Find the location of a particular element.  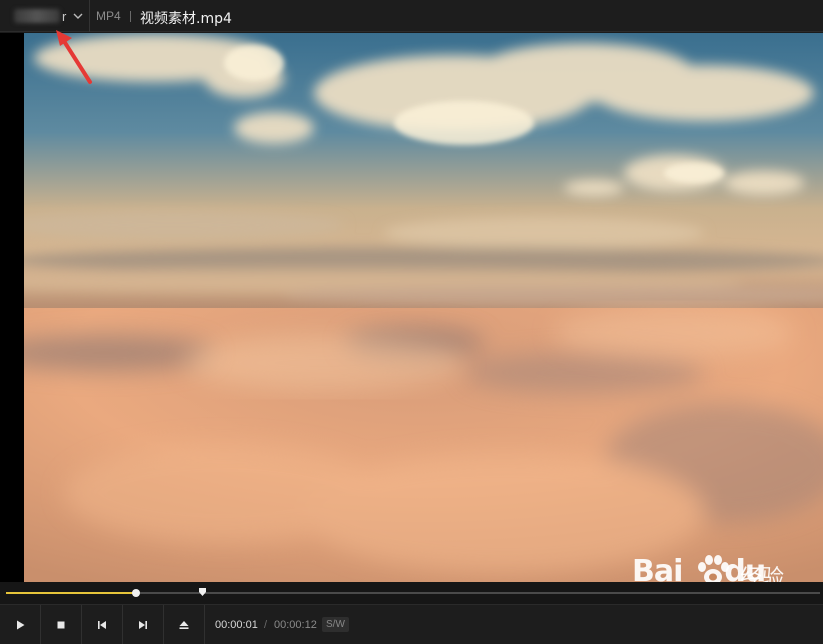

seek-handle is located at coordinates (136, 593).